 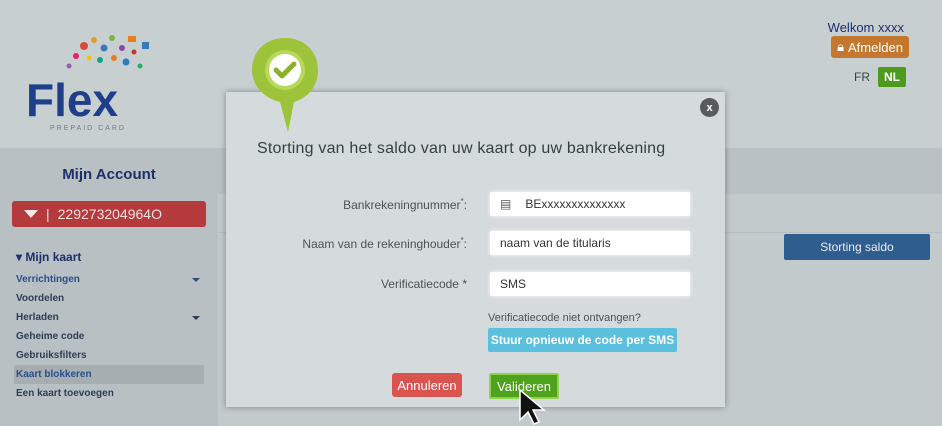 What do you see at coordinates (840, 46) in the screenshot?
I see `lock-icon: 🔒︎` at bounding box center [840, 46].